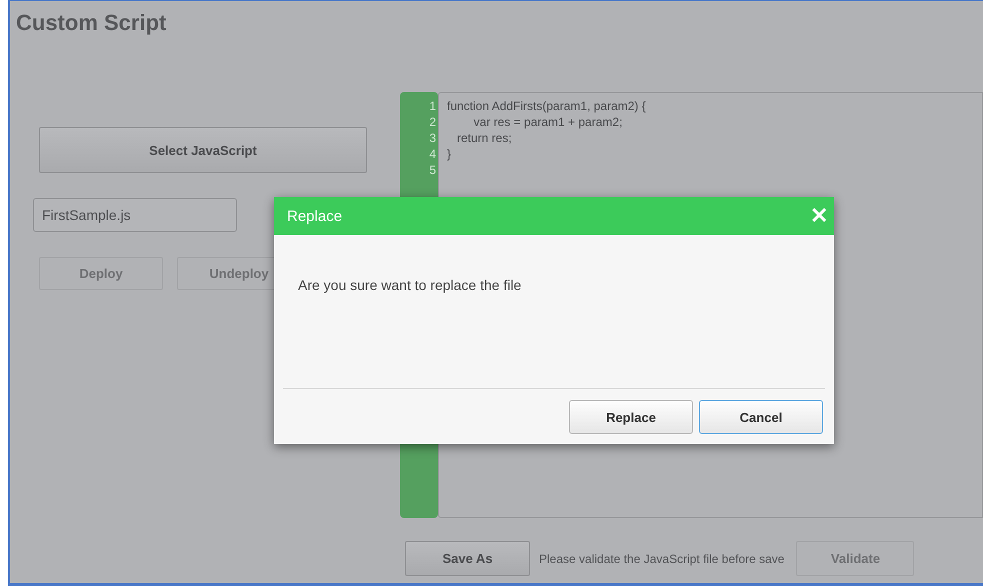 The width and height of the screenshot is (983, 586). Describe the element at coordinates (484, 138) in the screenshot. I see `code-line: return res;` at that location.